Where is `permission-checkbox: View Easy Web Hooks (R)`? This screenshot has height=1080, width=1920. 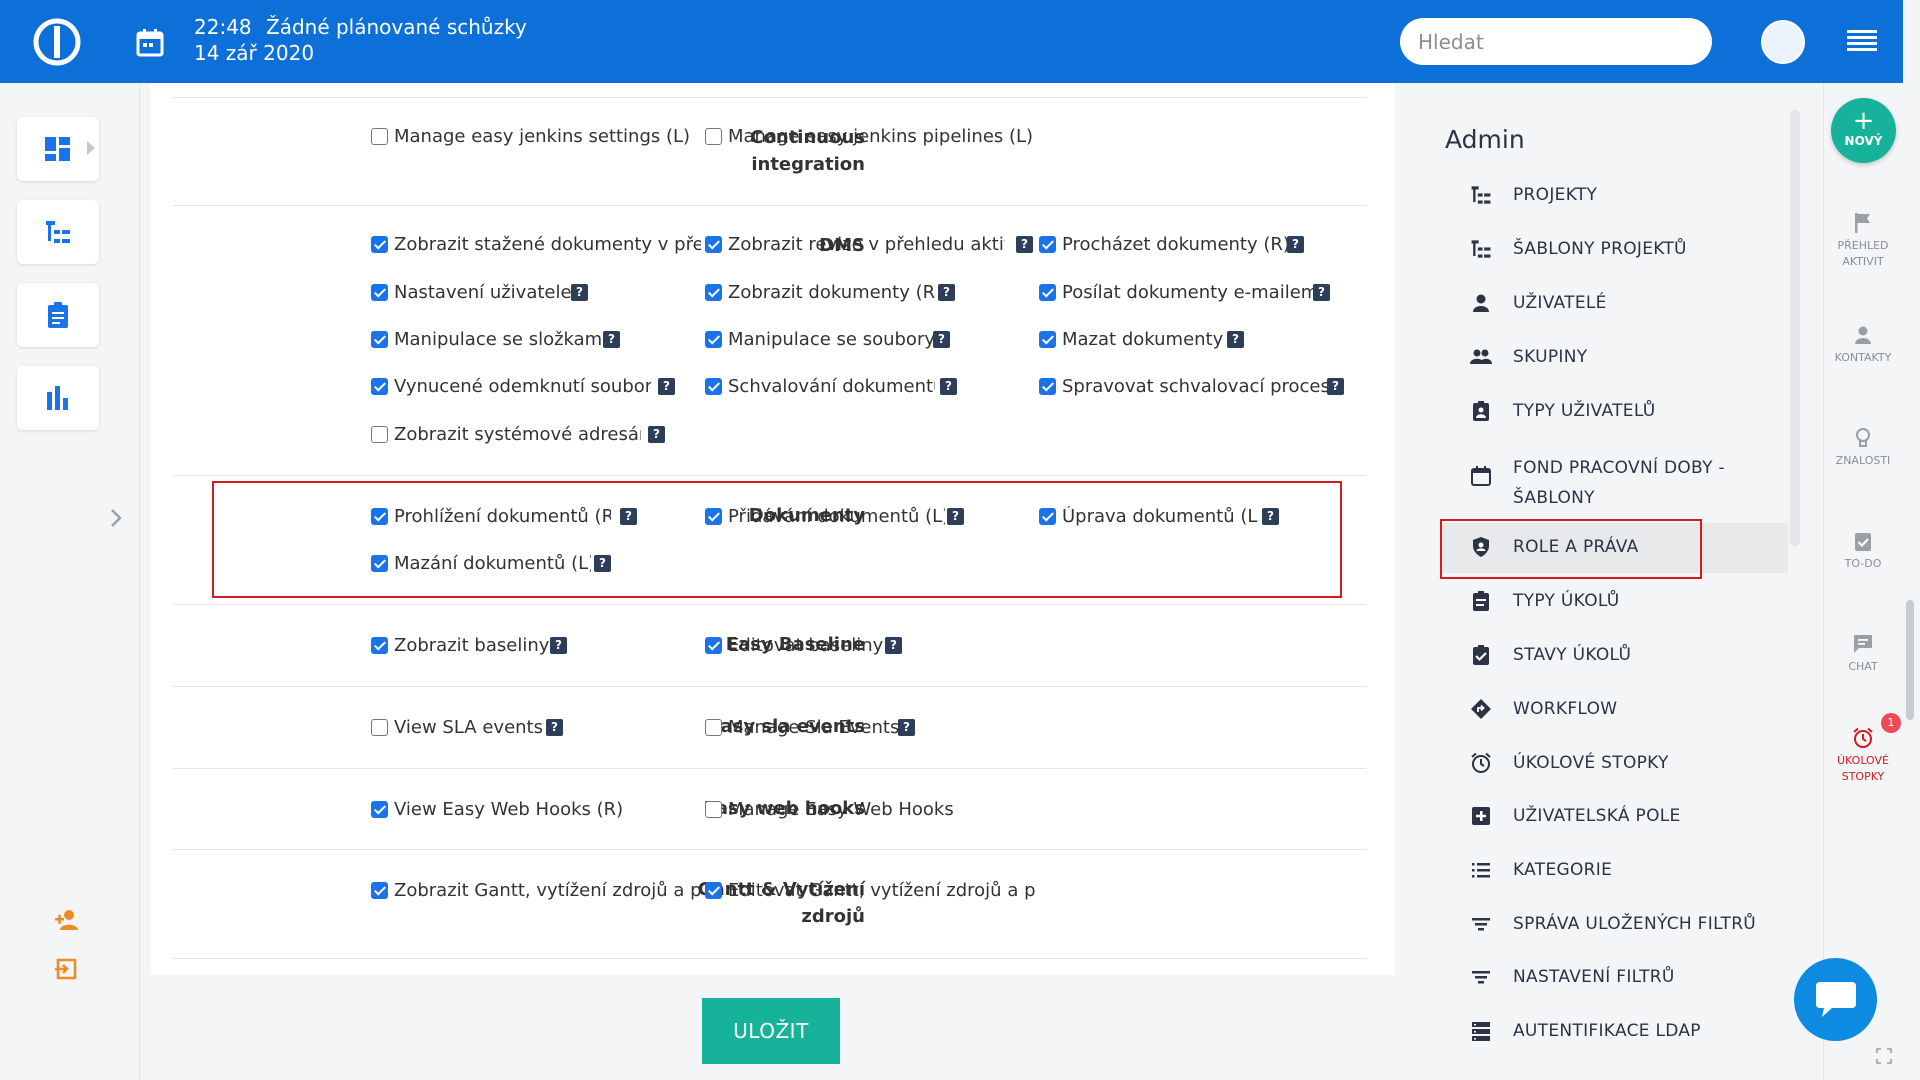
permission-checkbox: View Easy Web Hooks (R) is located at coordinates (501, 809).